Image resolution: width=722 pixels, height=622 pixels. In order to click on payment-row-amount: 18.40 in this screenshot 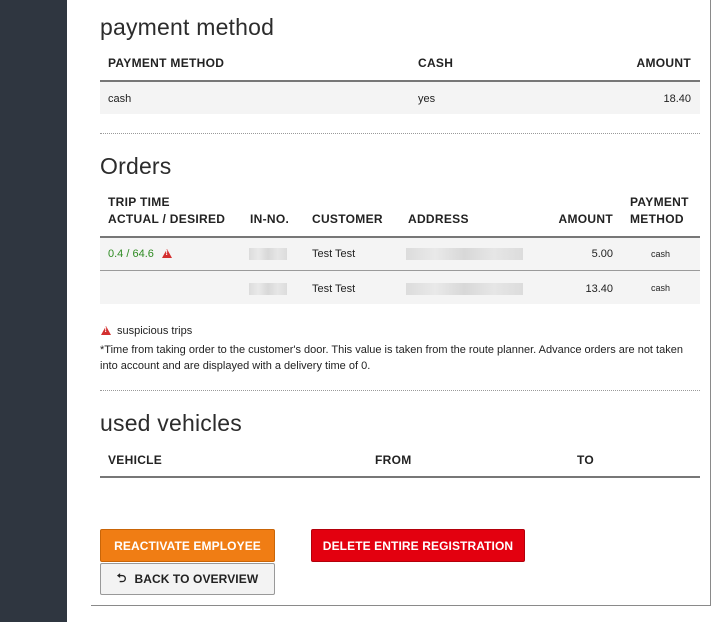, I will do `click(677, 99)`.